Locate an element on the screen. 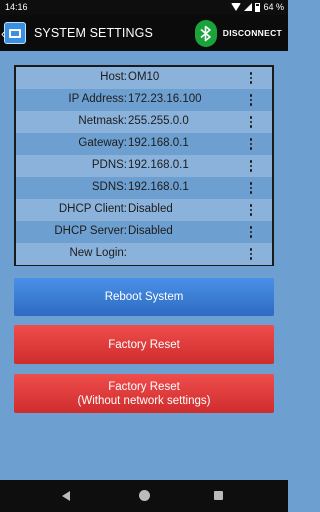  settings-row-new-login: New Login: is located at coordinates (144, 254).